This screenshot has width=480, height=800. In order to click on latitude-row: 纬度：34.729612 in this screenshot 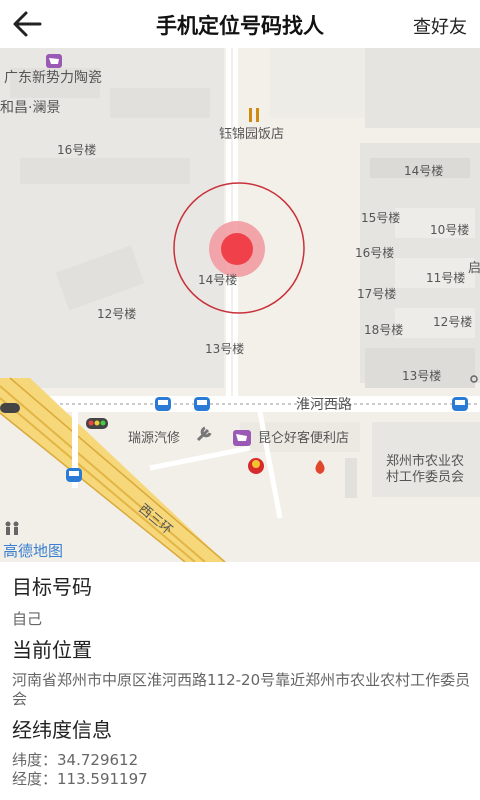, I will do `click(242, 760)`.